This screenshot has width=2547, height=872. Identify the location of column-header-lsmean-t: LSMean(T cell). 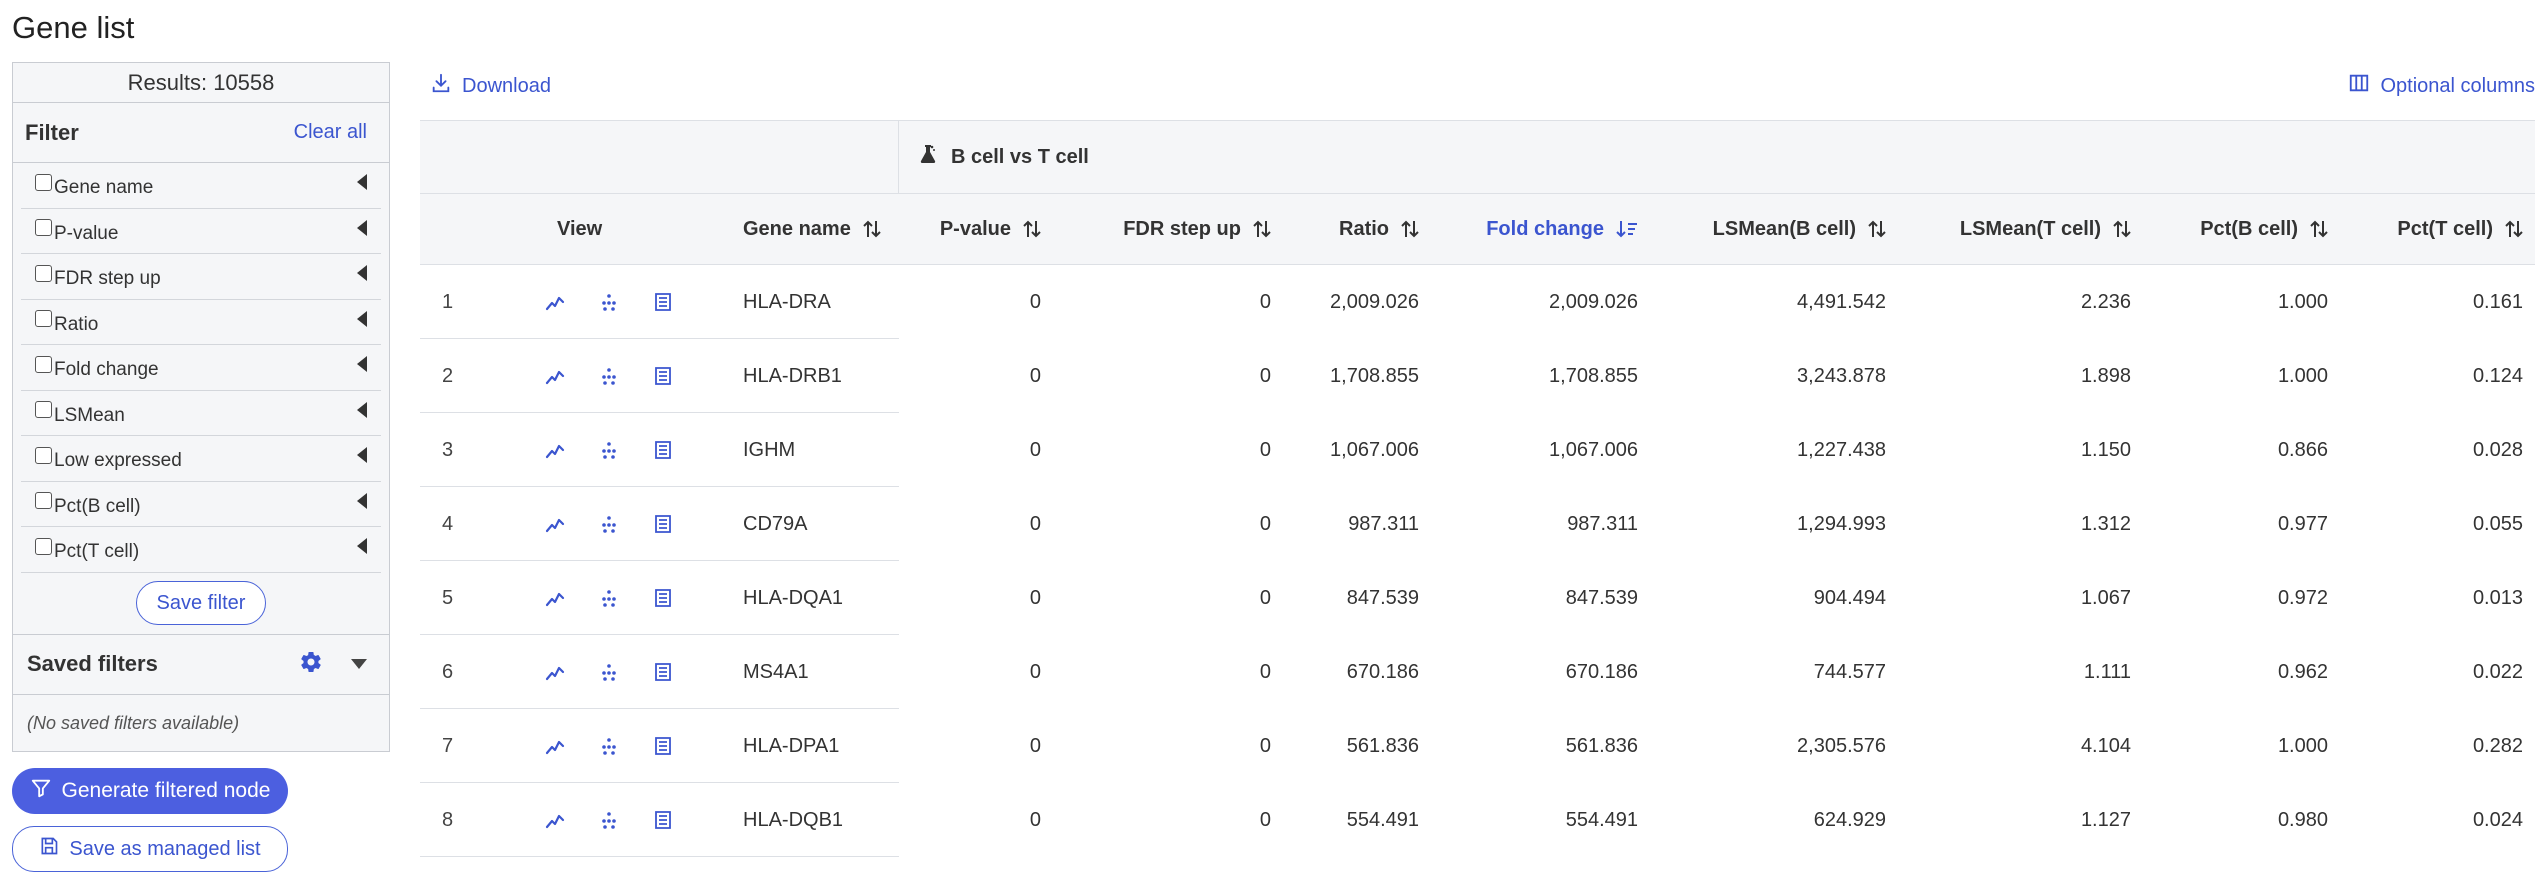
(2018, 229).